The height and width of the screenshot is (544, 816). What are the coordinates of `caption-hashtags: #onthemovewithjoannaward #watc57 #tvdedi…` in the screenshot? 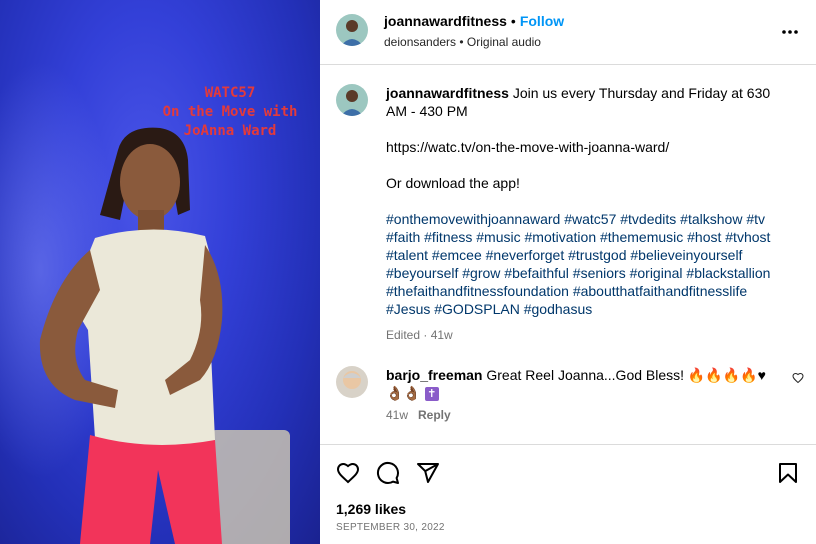 It's located at (586, 264).